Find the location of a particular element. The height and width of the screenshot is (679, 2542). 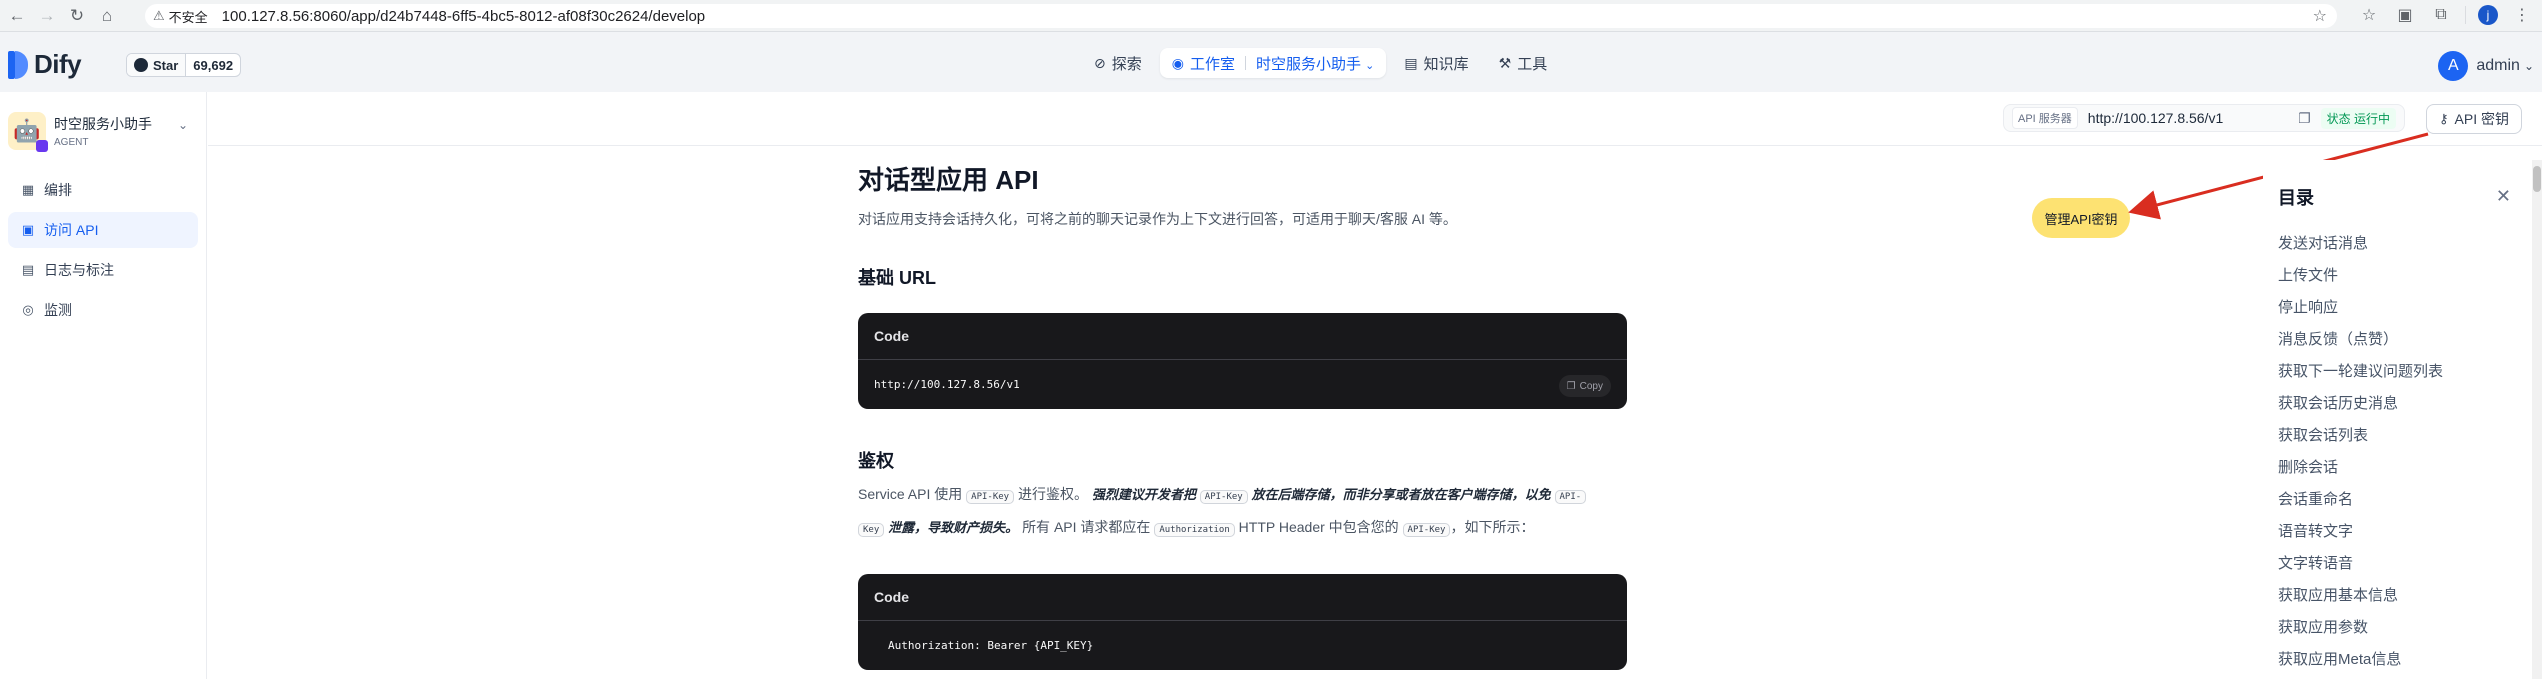

nav-studio: ◉ 工作室 时空服务小助手 ⌄ is located at coordinates (1273, 63).